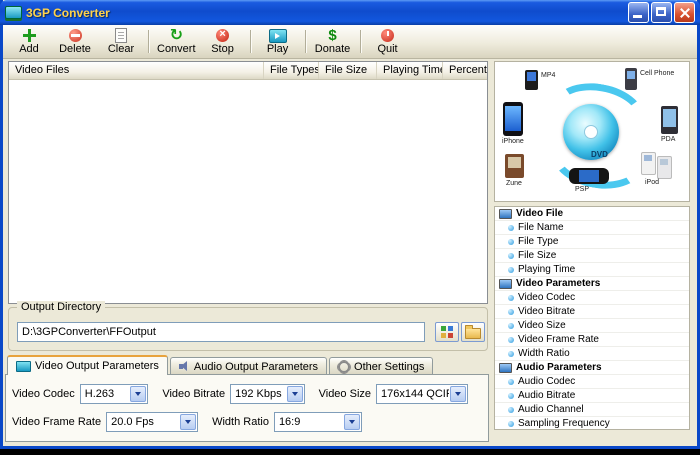 The height and width of the screenshot is (455, 700). Describe the element at coordinates (410, 70) in the screenshot. I see `column-header-playing-time: Playing Time` at that location.